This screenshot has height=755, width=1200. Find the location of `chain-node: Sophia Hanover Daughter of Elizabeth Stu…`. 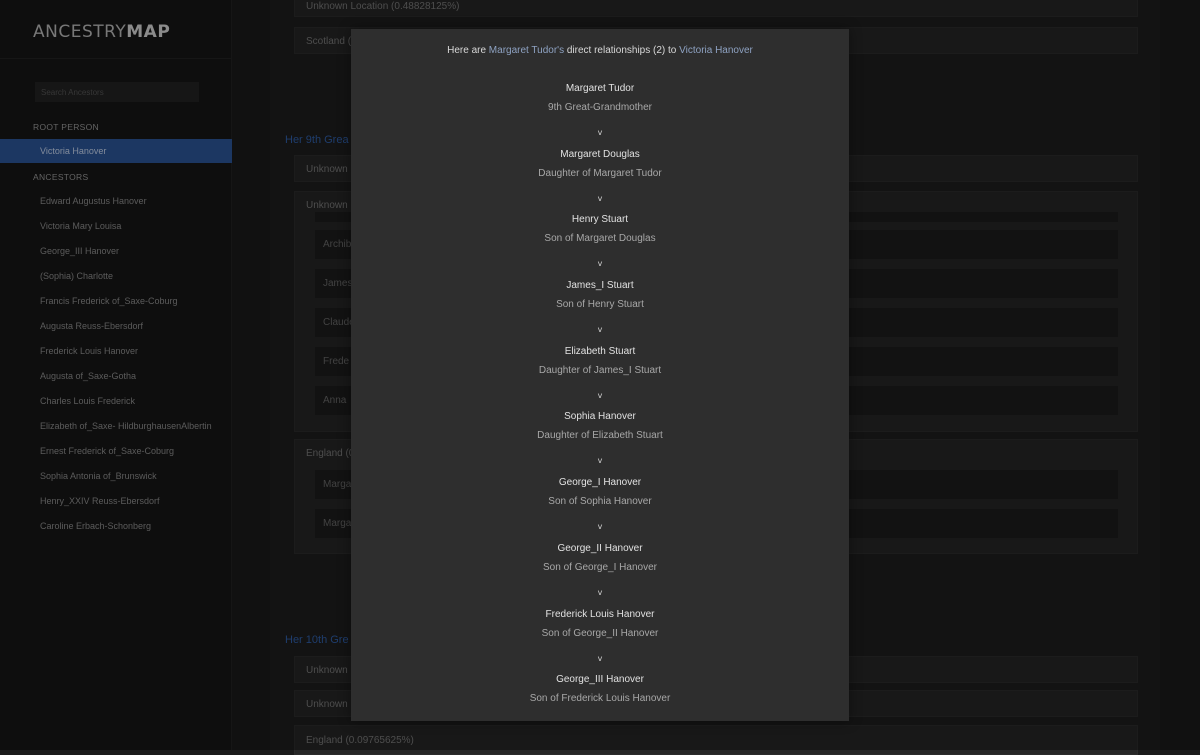

chain-node: Sophia Hanover Daughter of Elizabeth Stu… is located at coordinates (600, 442).